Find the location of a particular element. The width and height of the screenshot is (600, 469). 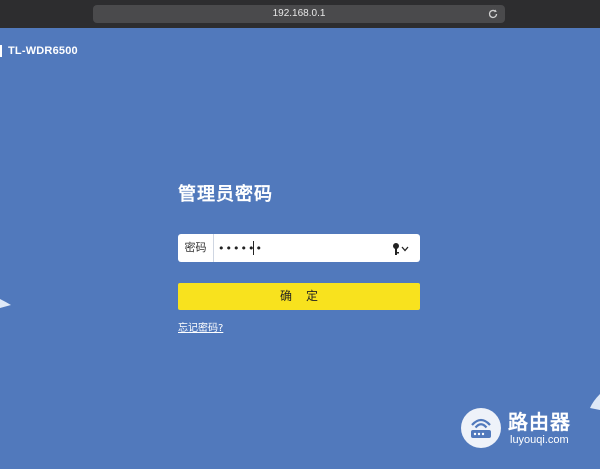

browser-toolbar: 192.168.0.1 is located at coordinates (300, 14).